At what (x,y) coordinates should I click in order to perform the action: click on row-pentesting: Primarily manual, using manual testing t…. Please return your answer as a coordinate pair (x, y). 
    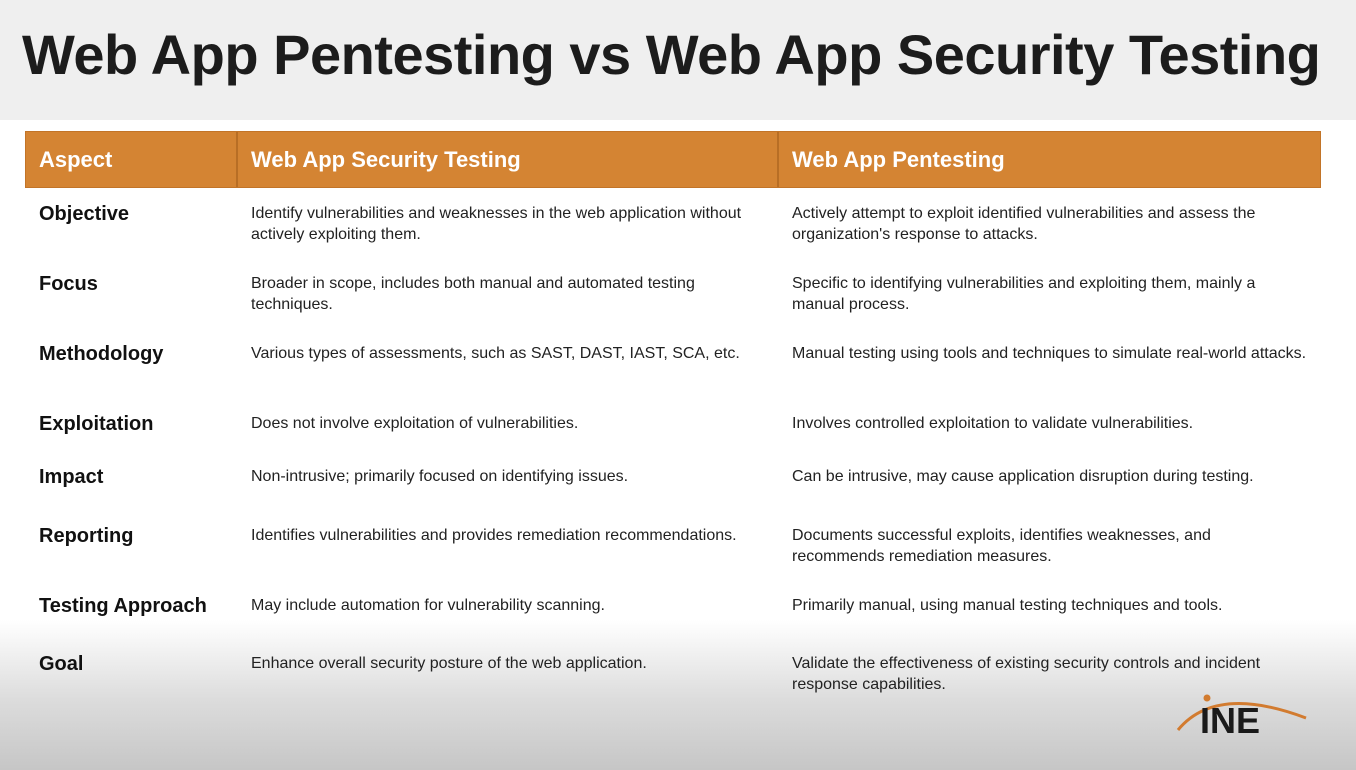
    Looking at the image, I should click on (1007, 605).